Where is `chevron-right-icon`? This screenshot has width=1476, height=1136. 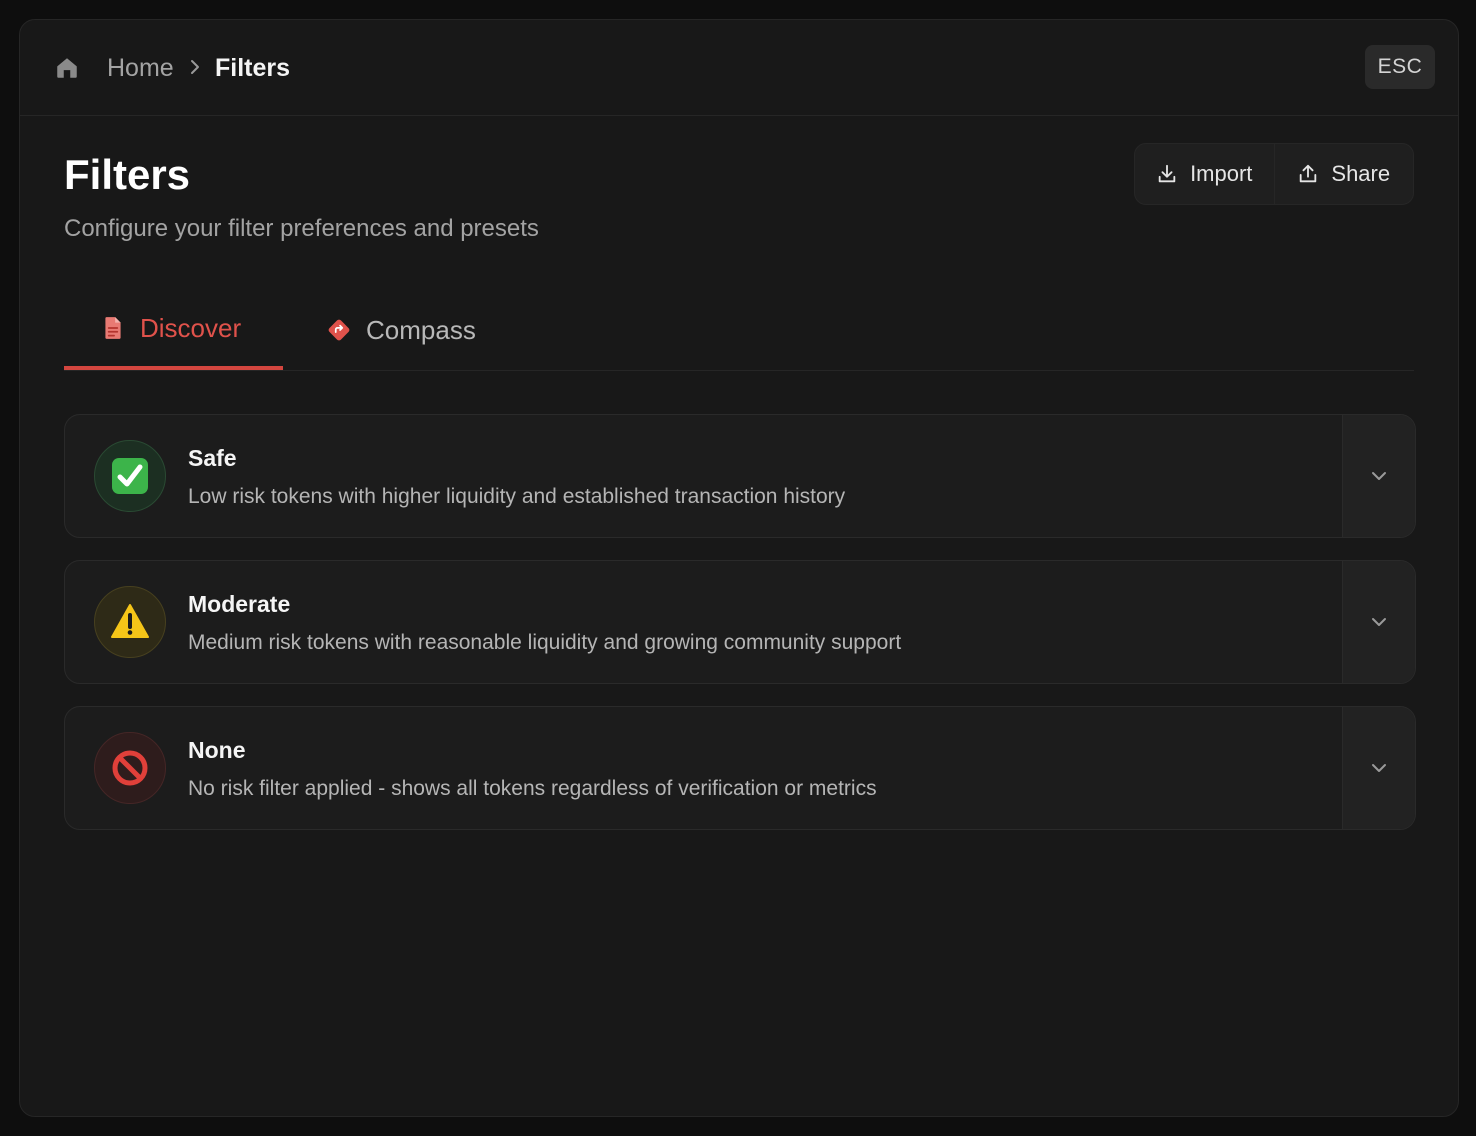
chevron-right-icon is located at coordinates (195, 67).